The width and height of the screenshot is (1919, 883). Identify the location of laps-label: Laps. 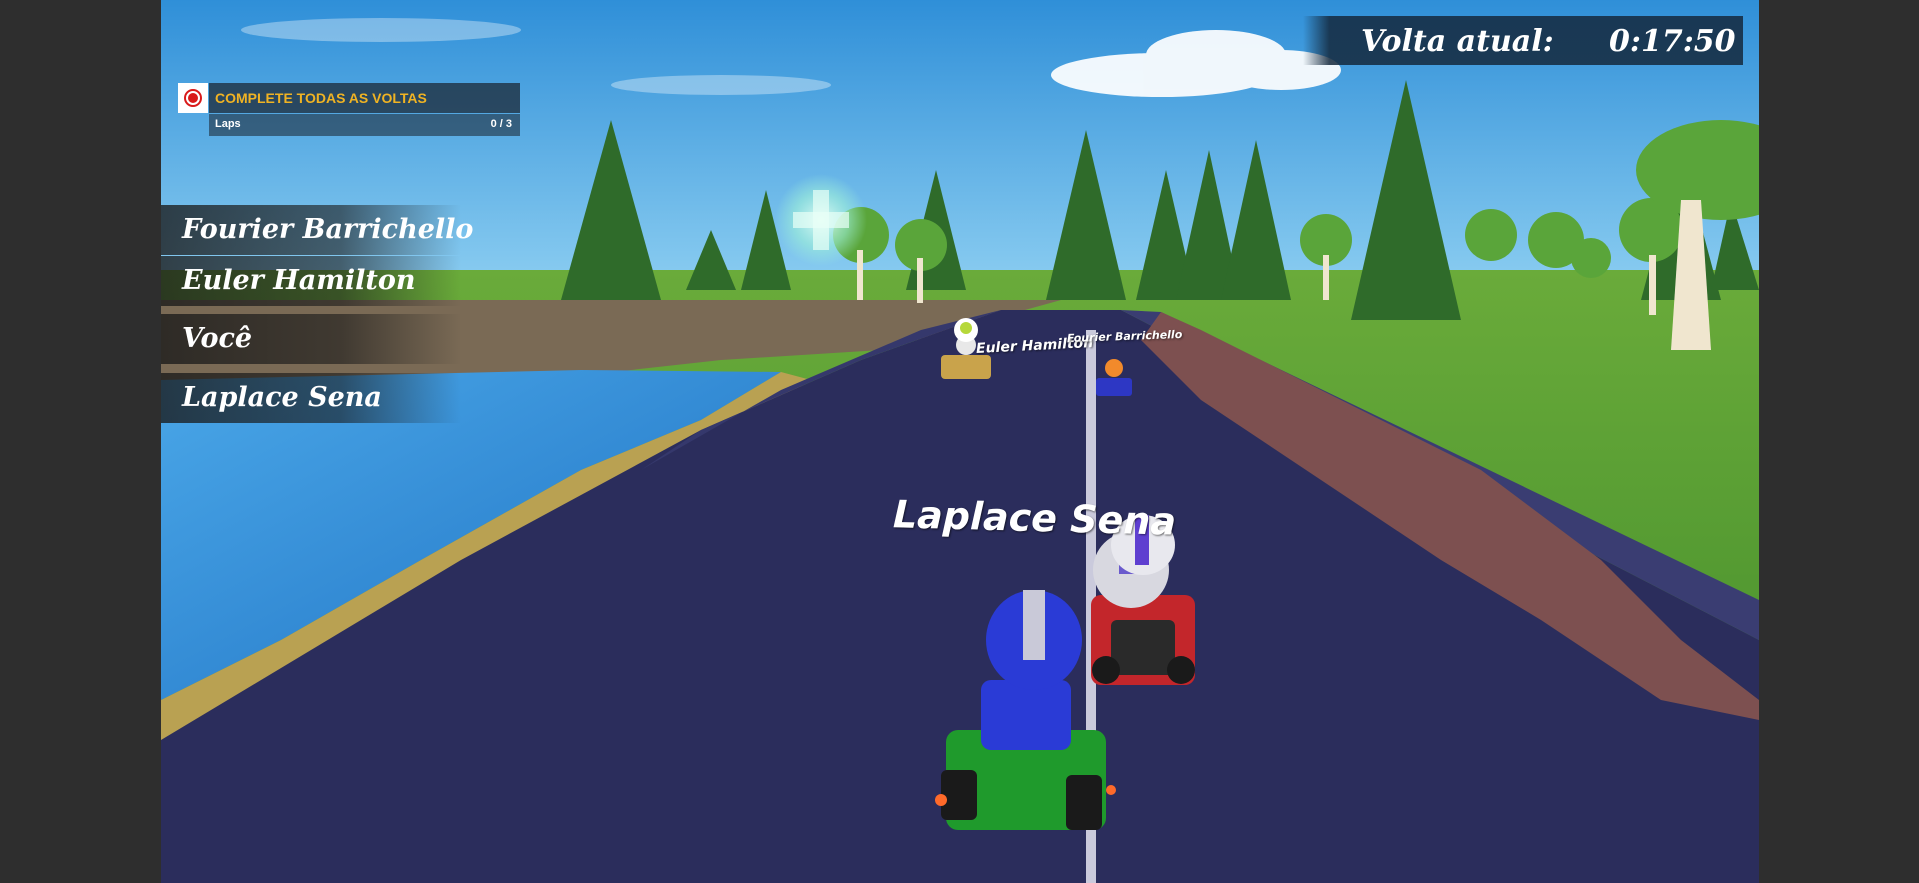
(228, 124).